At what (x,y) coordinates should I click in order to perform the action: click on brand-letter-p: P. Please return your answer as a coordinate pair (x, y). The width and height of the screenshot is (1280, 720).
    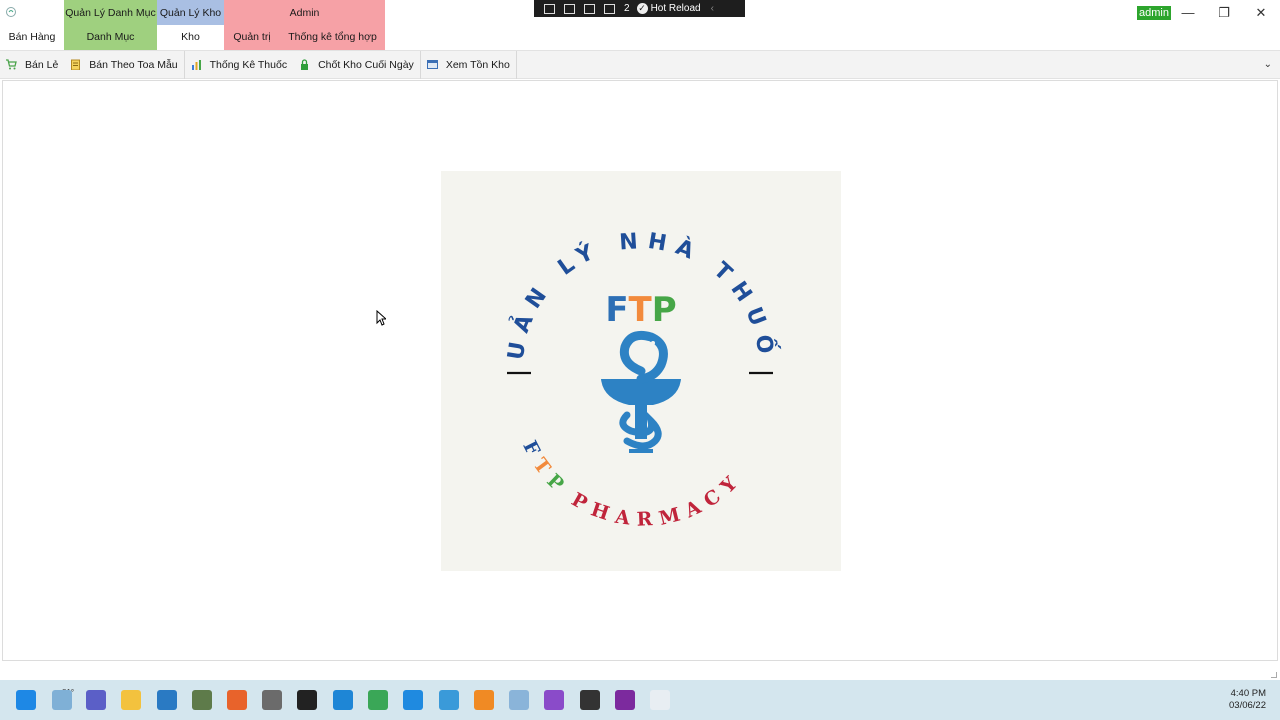
    Looking at the image, I should click on (664, 310).